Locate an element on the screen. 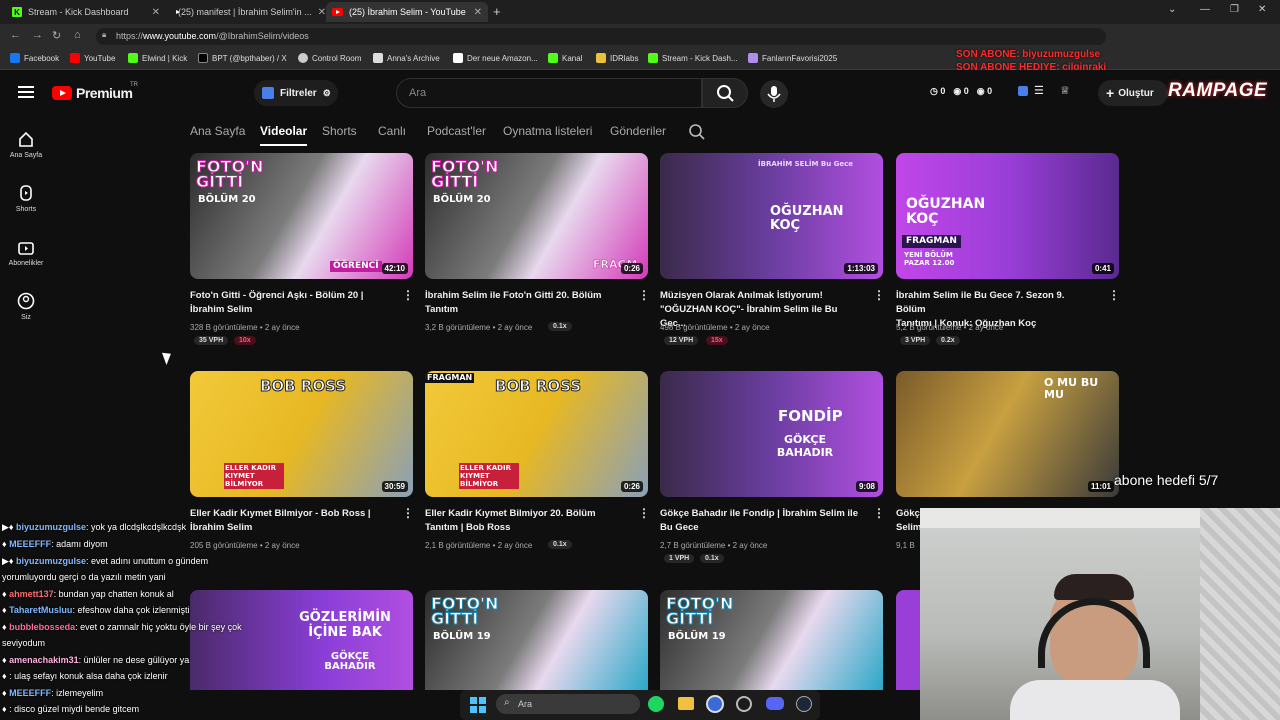 The image size is (1280, 720). discord-icon is located at coordinates (775, 703).